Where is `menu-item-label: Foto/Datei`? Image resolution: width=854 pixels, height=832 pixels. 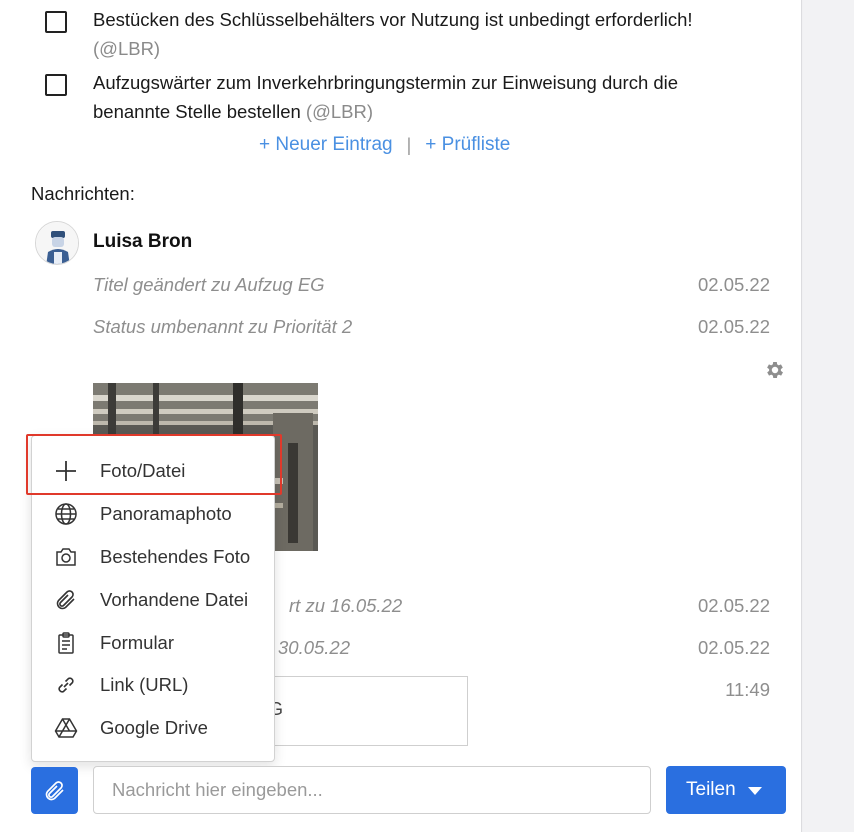
menu-item-label: Foto/Datei is located at coordinates (143, 470).